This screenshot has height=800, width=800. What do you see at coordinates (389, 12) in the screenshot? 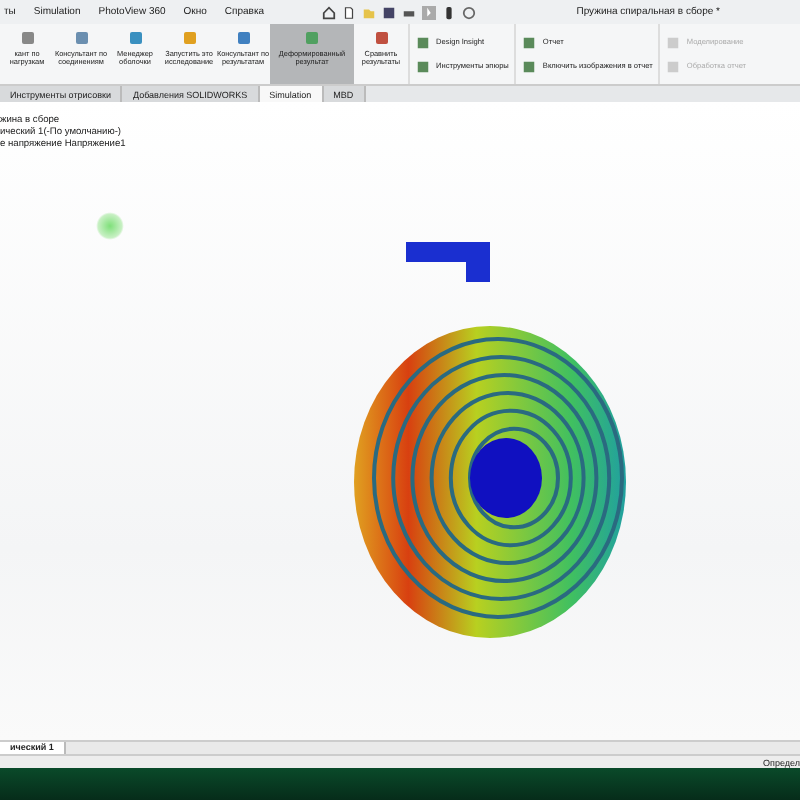
I see `save-icon` at bounding box center [389, 12].